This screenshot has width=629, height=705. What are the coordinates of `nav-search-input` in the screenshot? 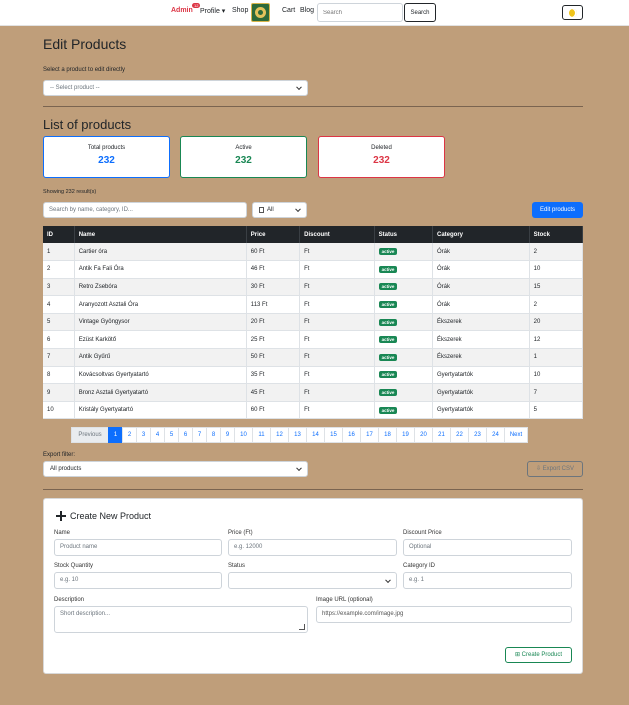 It's located at (360, 12).